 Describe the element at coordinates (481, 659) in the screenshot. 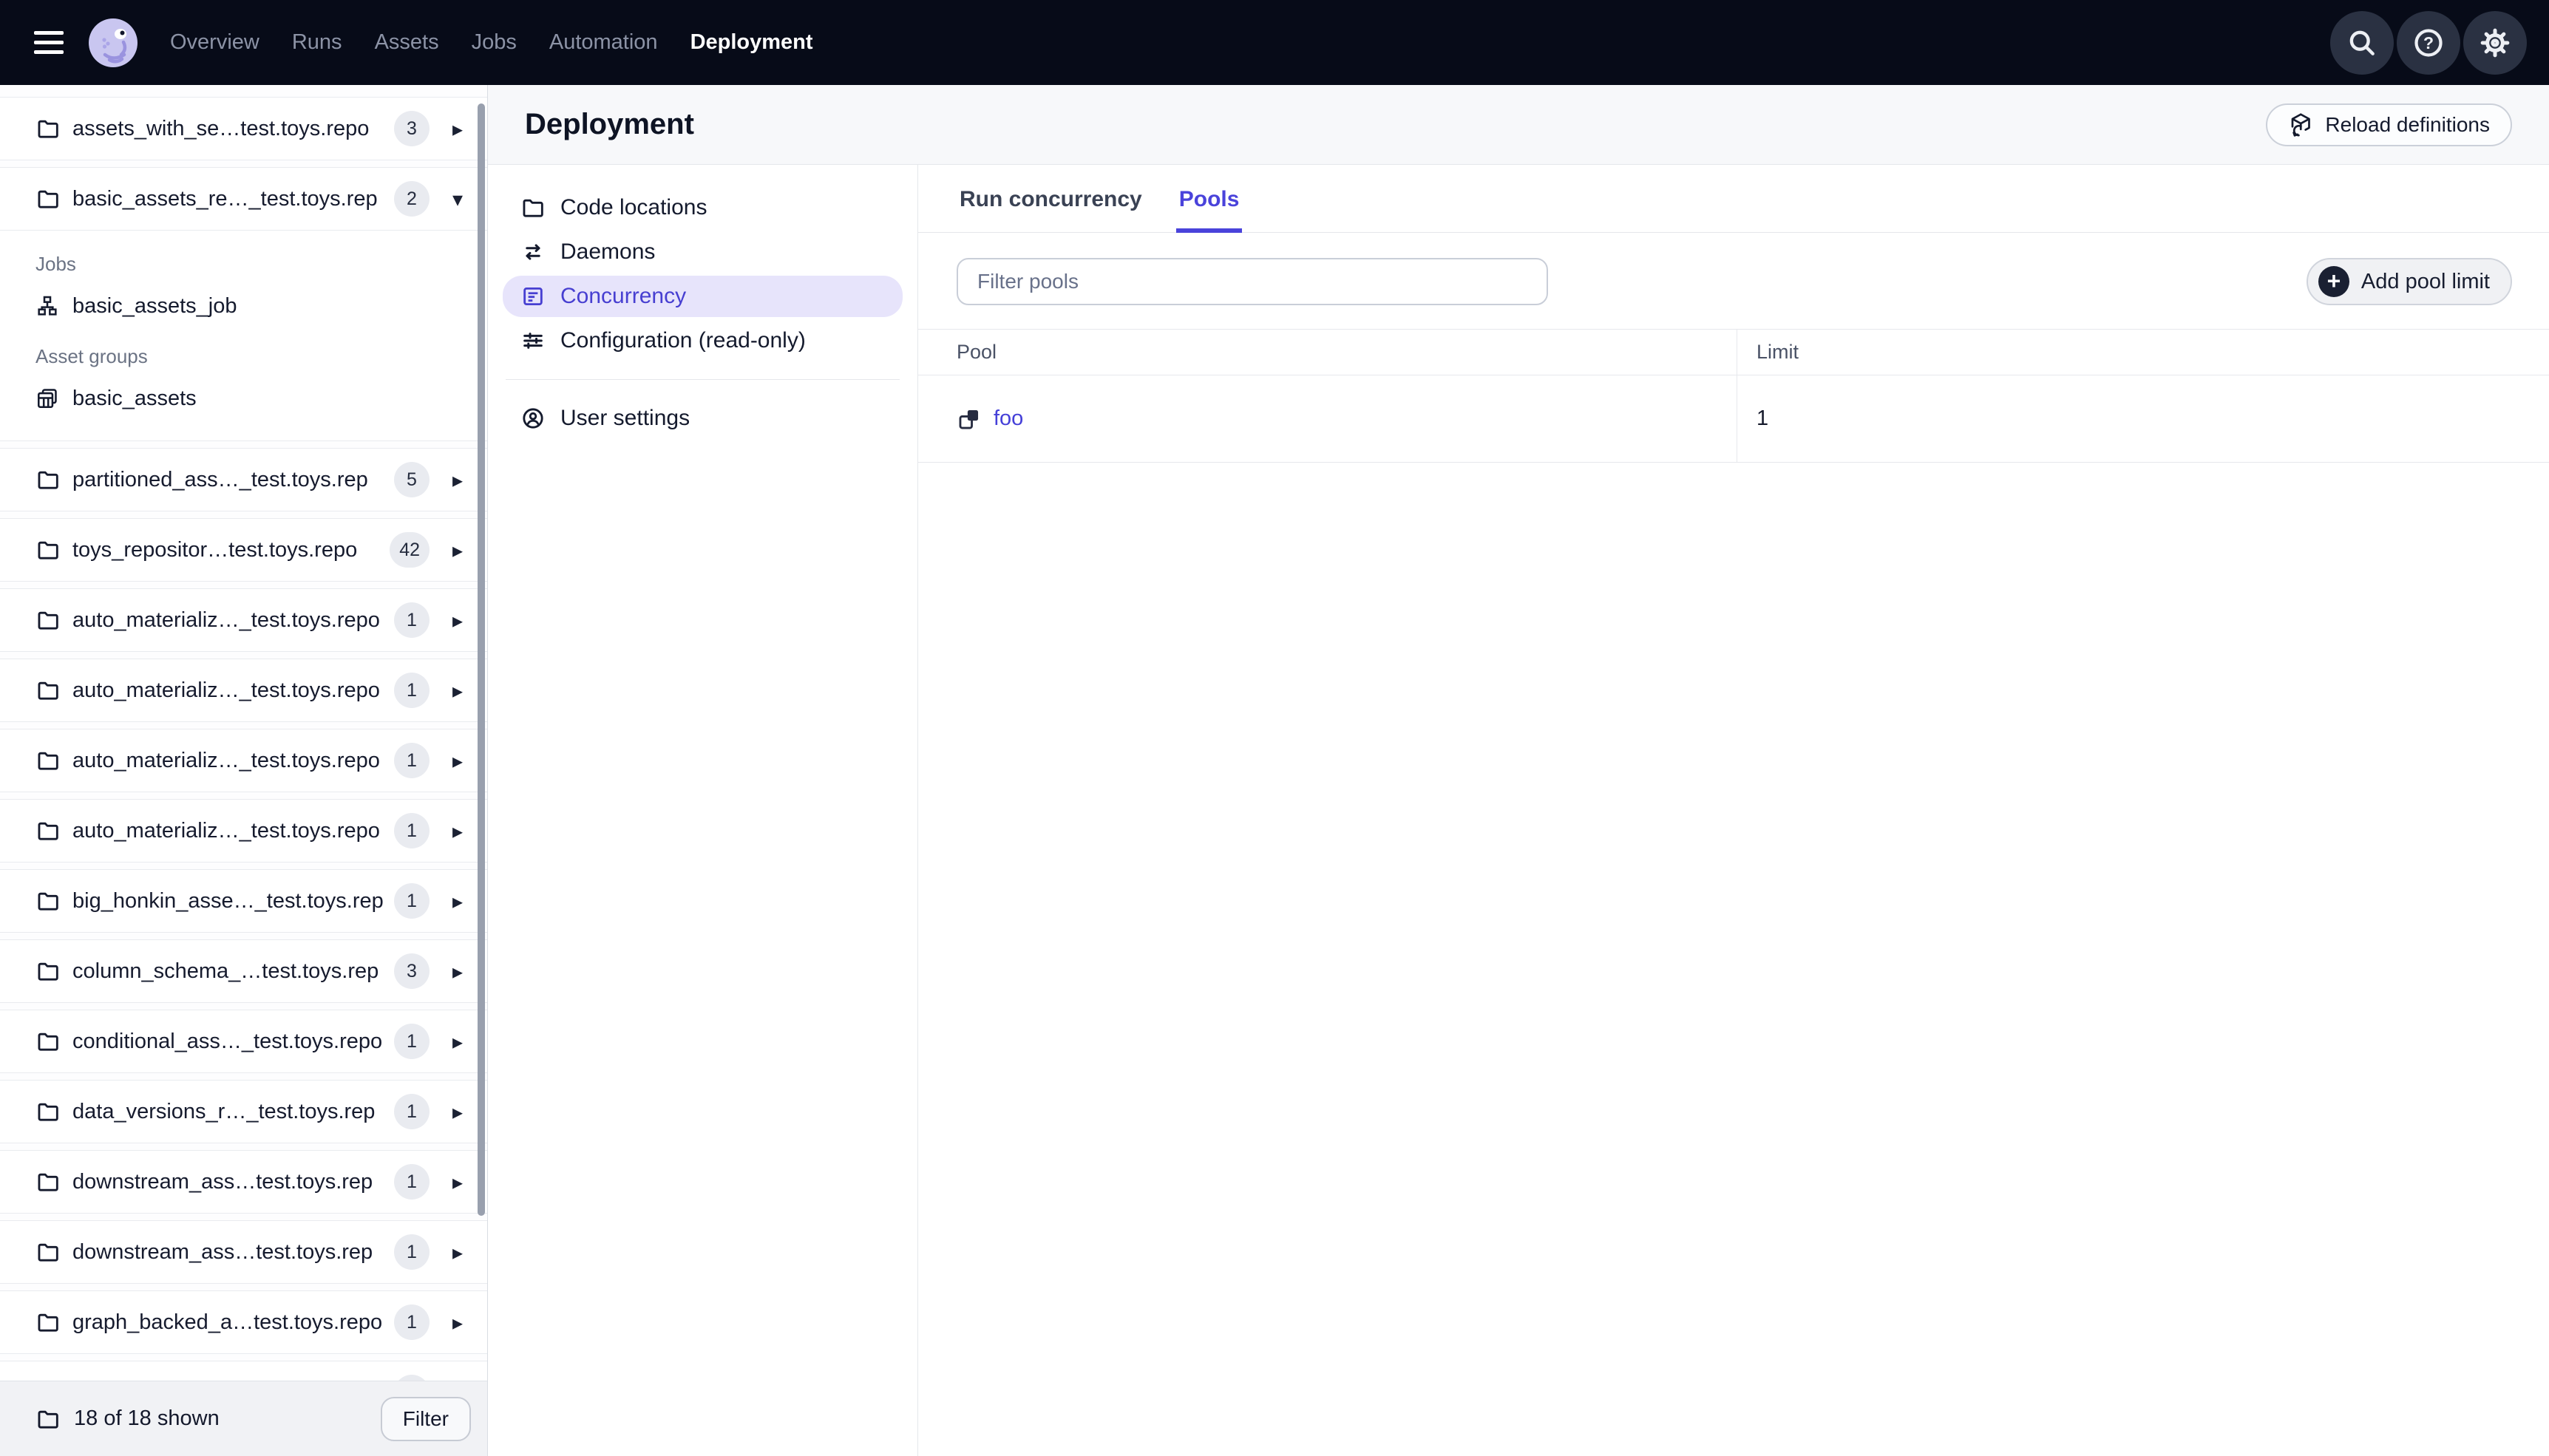

I see `sidebar-scrollbar` at that location.